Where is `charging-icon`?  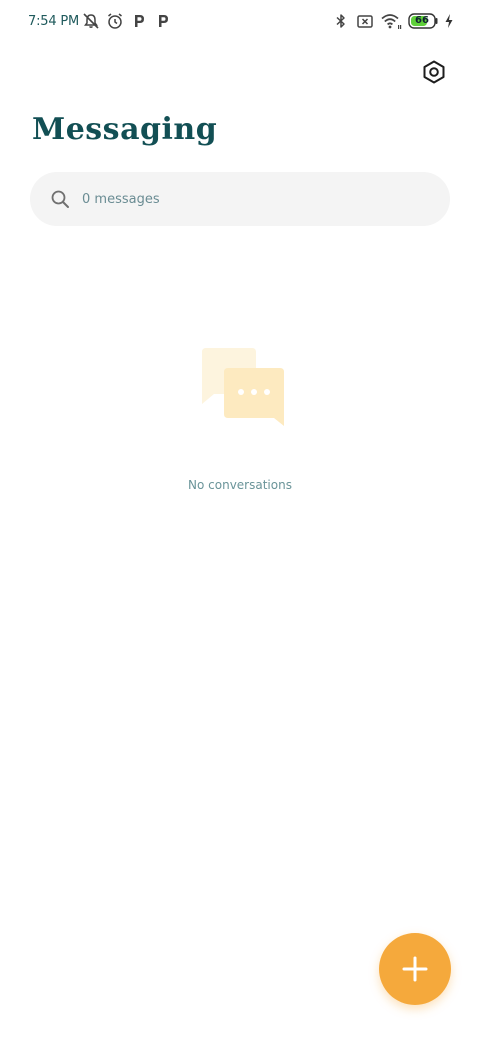 charging-icon is located at coordinates (449, 21).